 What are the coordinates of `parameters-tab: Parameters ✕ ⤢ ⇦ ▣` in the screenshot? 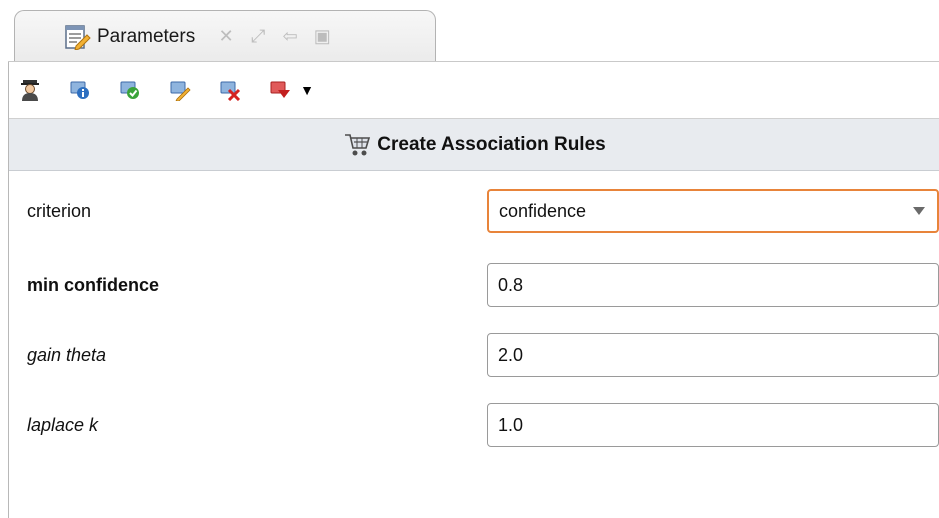 It's located at (225, 36).